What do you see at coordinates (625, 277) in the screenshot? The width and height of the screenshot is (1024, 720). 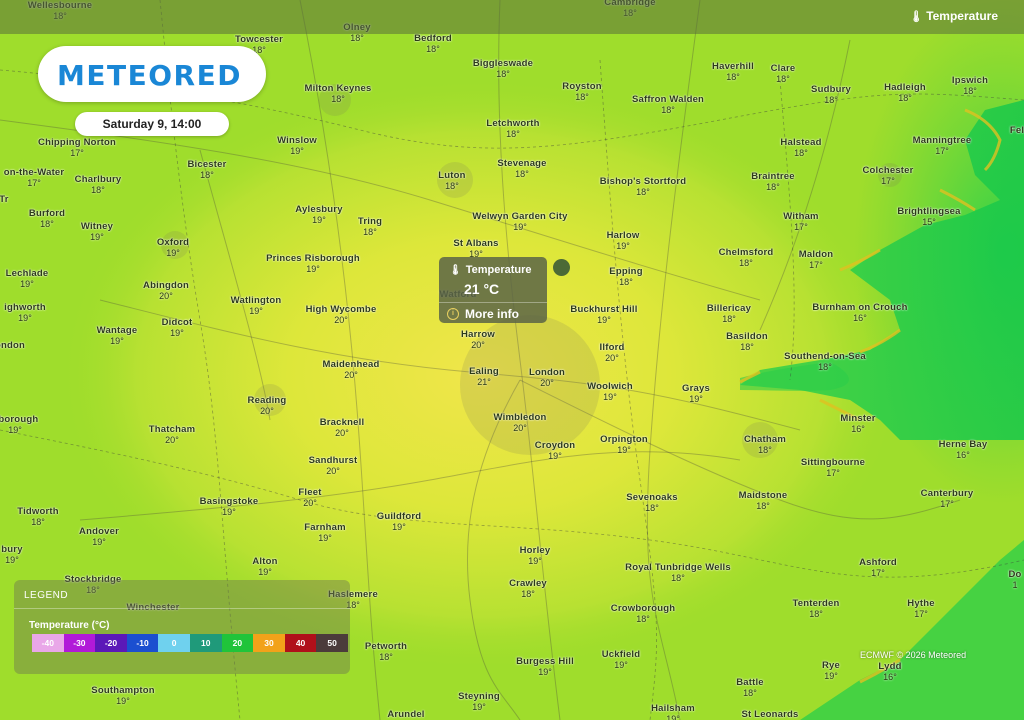 I see `place-label: Epping 18°` at bounding box center [625, 277].